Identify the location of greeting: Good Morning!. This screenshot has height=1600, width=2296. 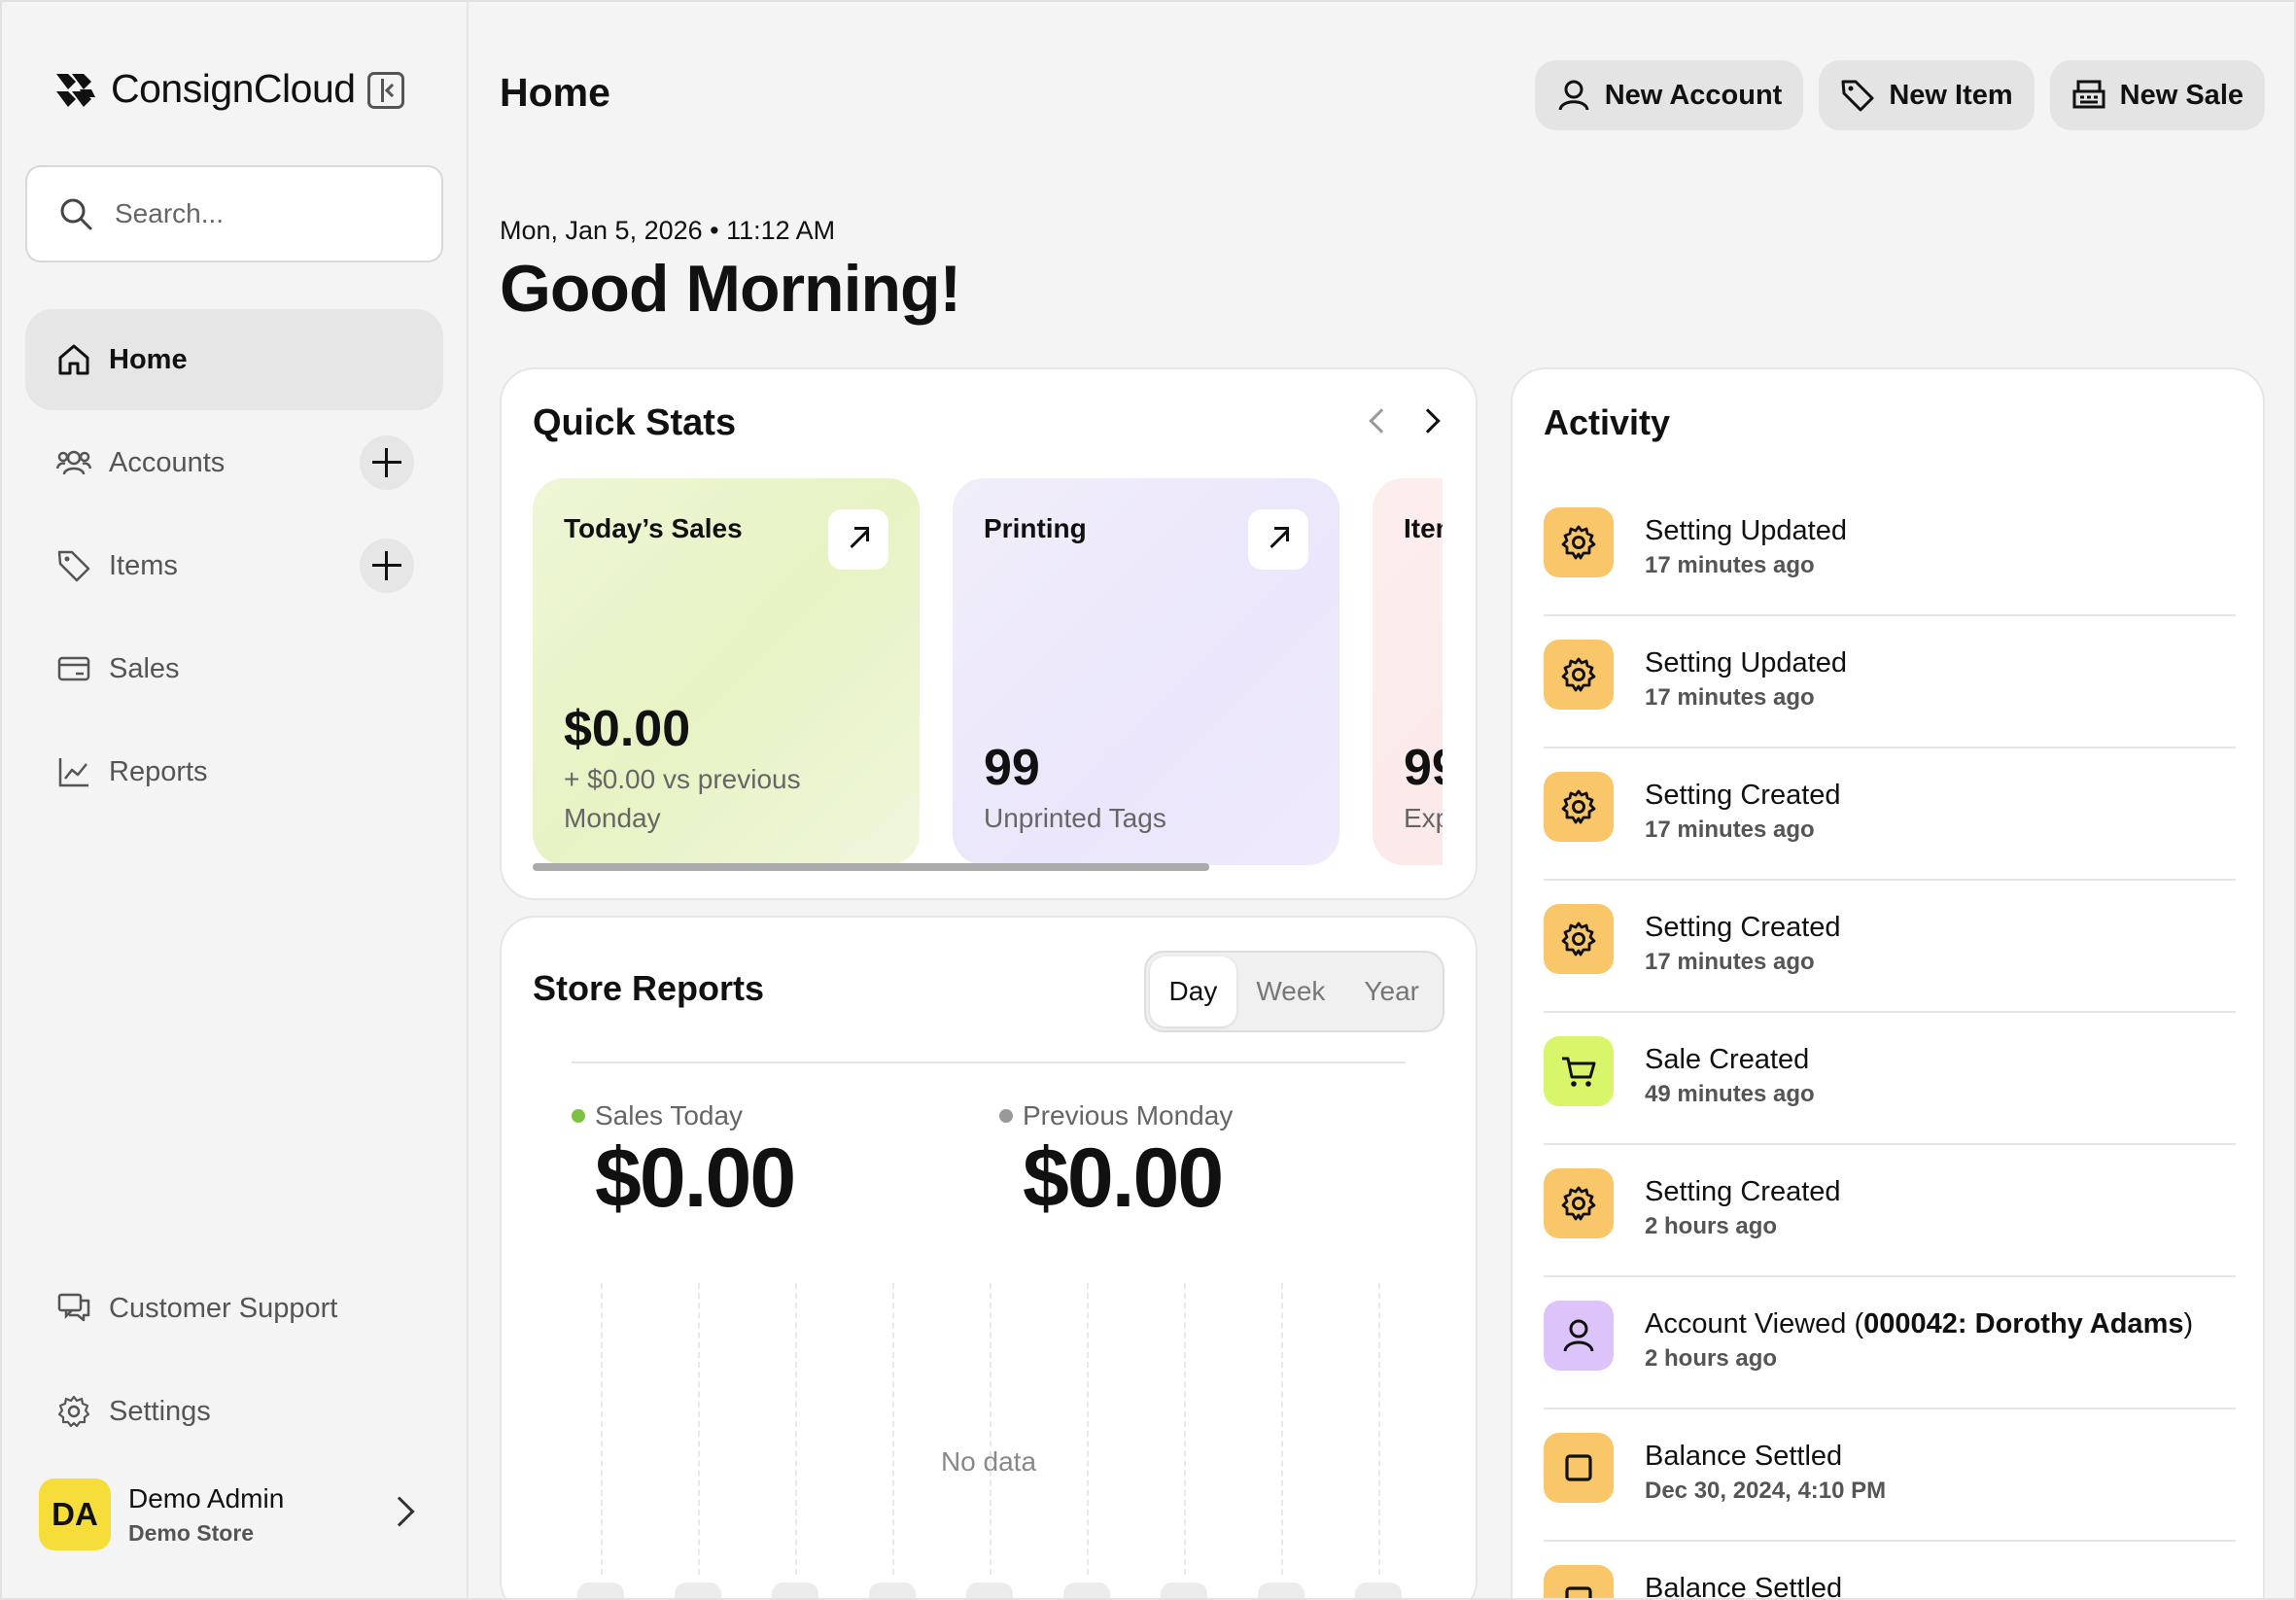
(730, 289).